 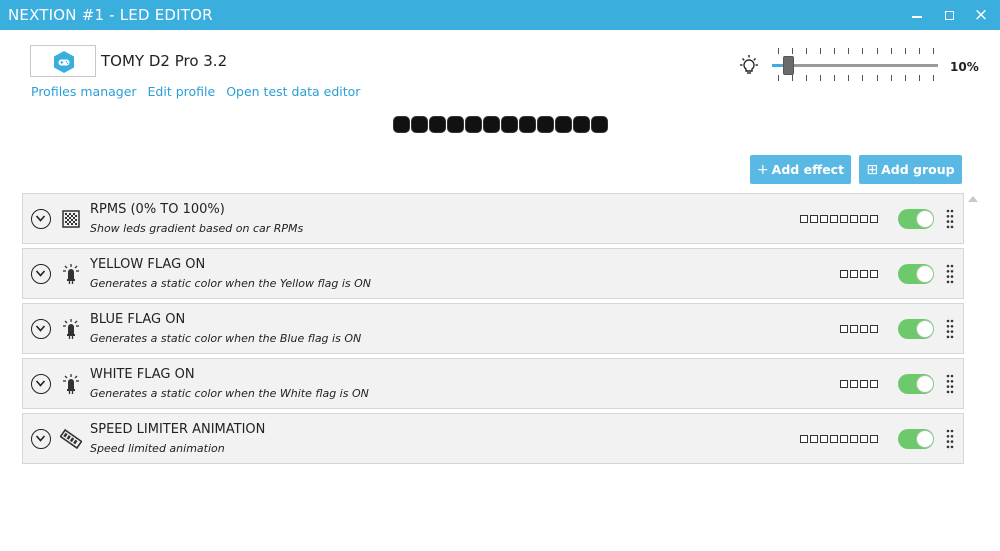 I want to click on close-icon: ×, so click(x=981, y=15).